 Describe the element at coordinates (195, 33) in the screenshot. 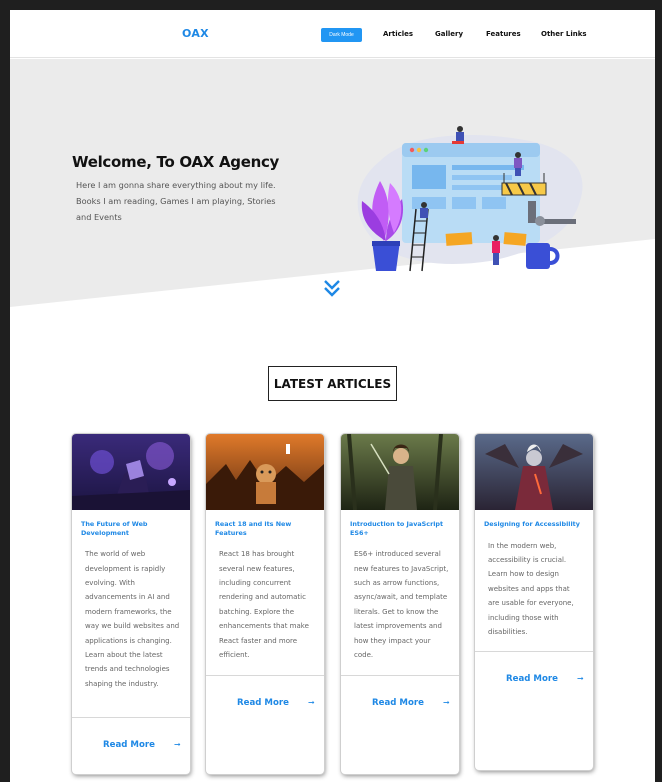

I see `logo: OAX` at that location.